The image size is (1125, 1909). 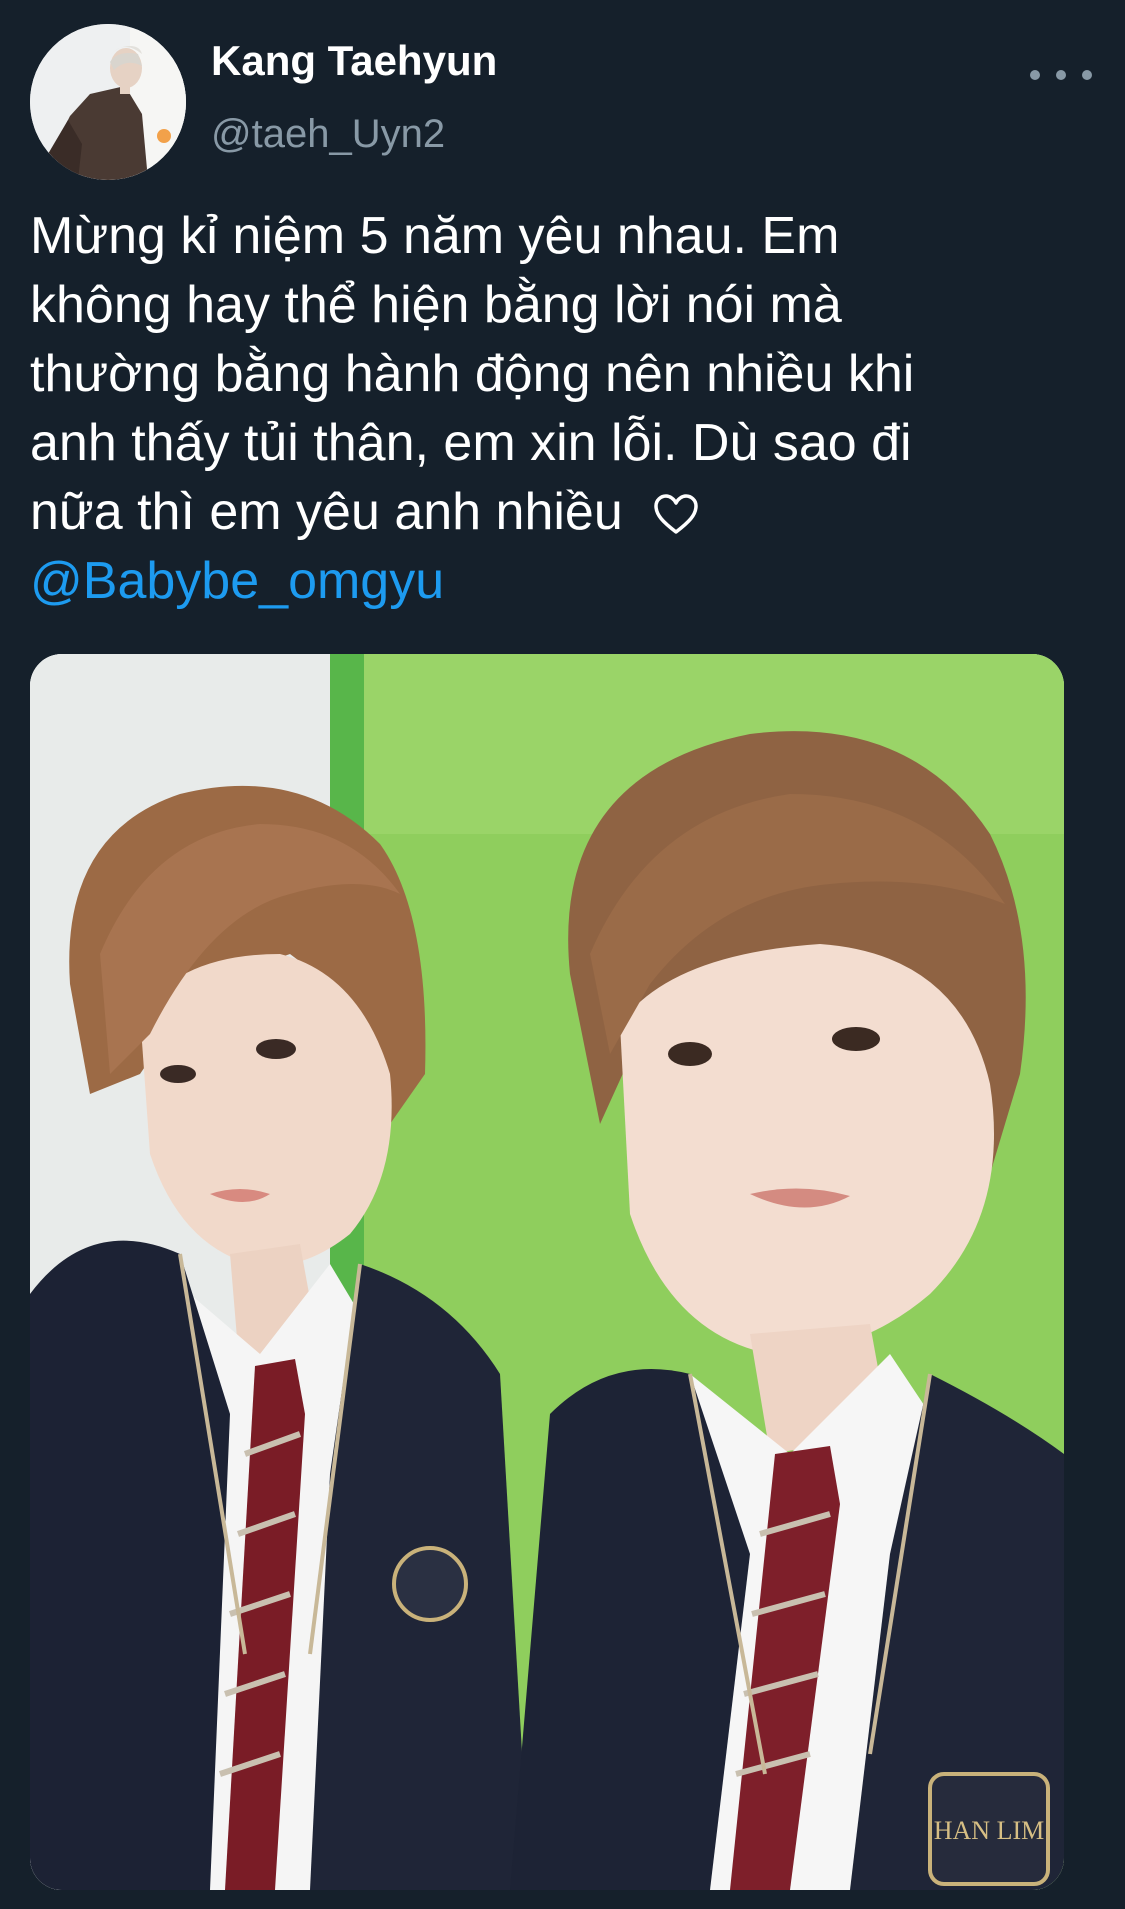 I want to click on more-options-button, so click(x=1061, y=75).